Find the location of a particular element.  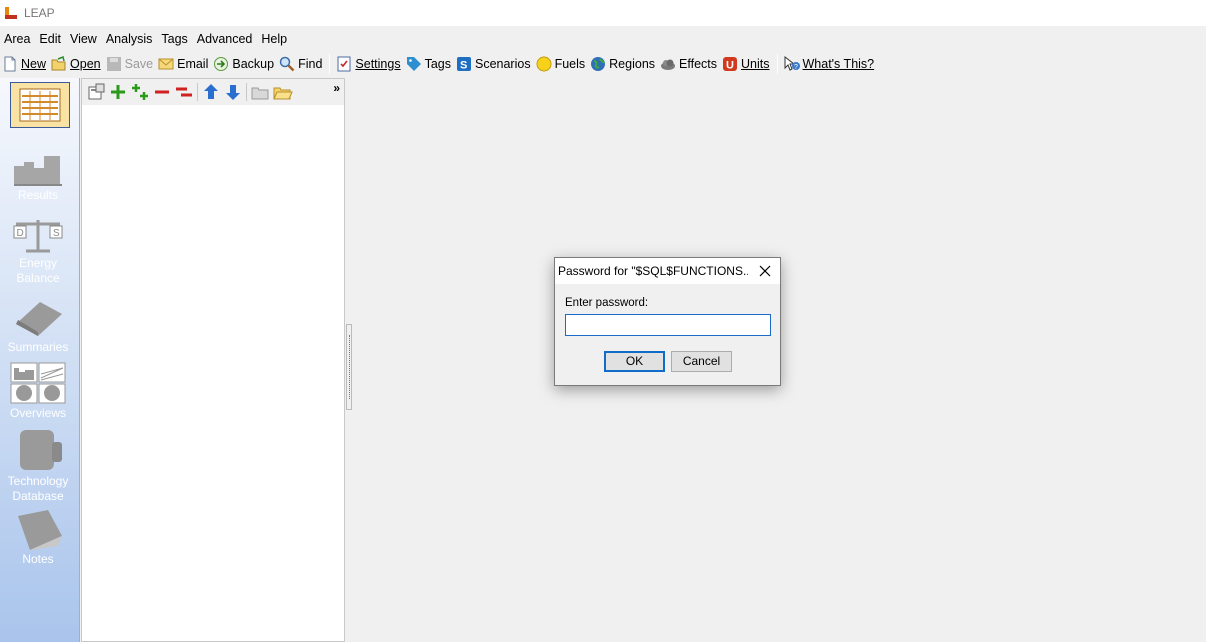

database-icon is located at coordinates (38, 450).